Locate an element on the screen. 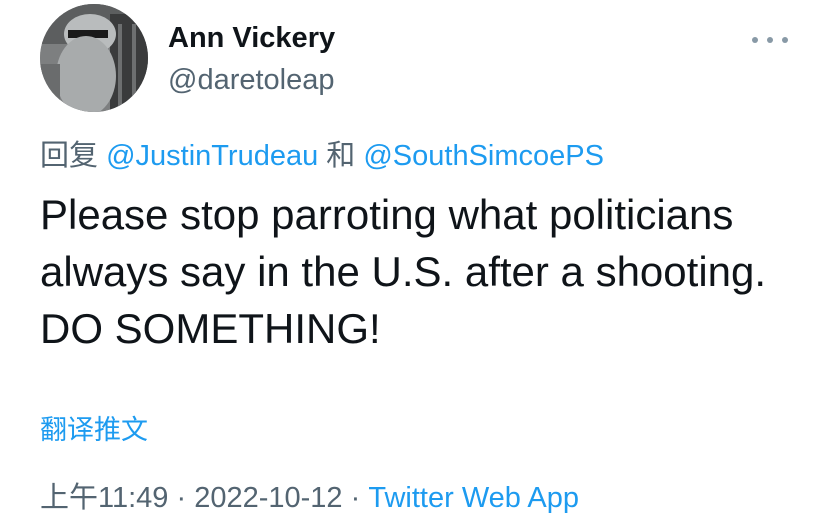  avatar-image is located at coordinates (94, 58).